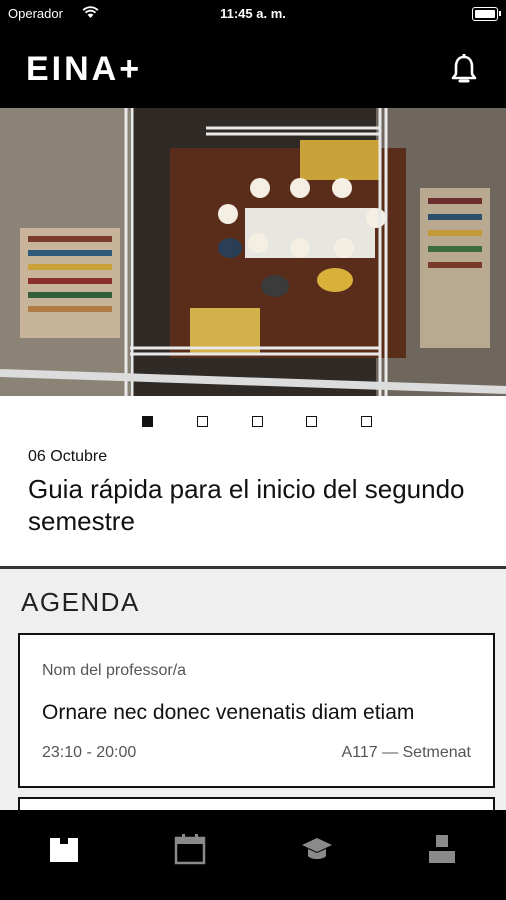  Describe the element at coordinates (64, 849) in the screenshot. I see `home-icon` at that location.